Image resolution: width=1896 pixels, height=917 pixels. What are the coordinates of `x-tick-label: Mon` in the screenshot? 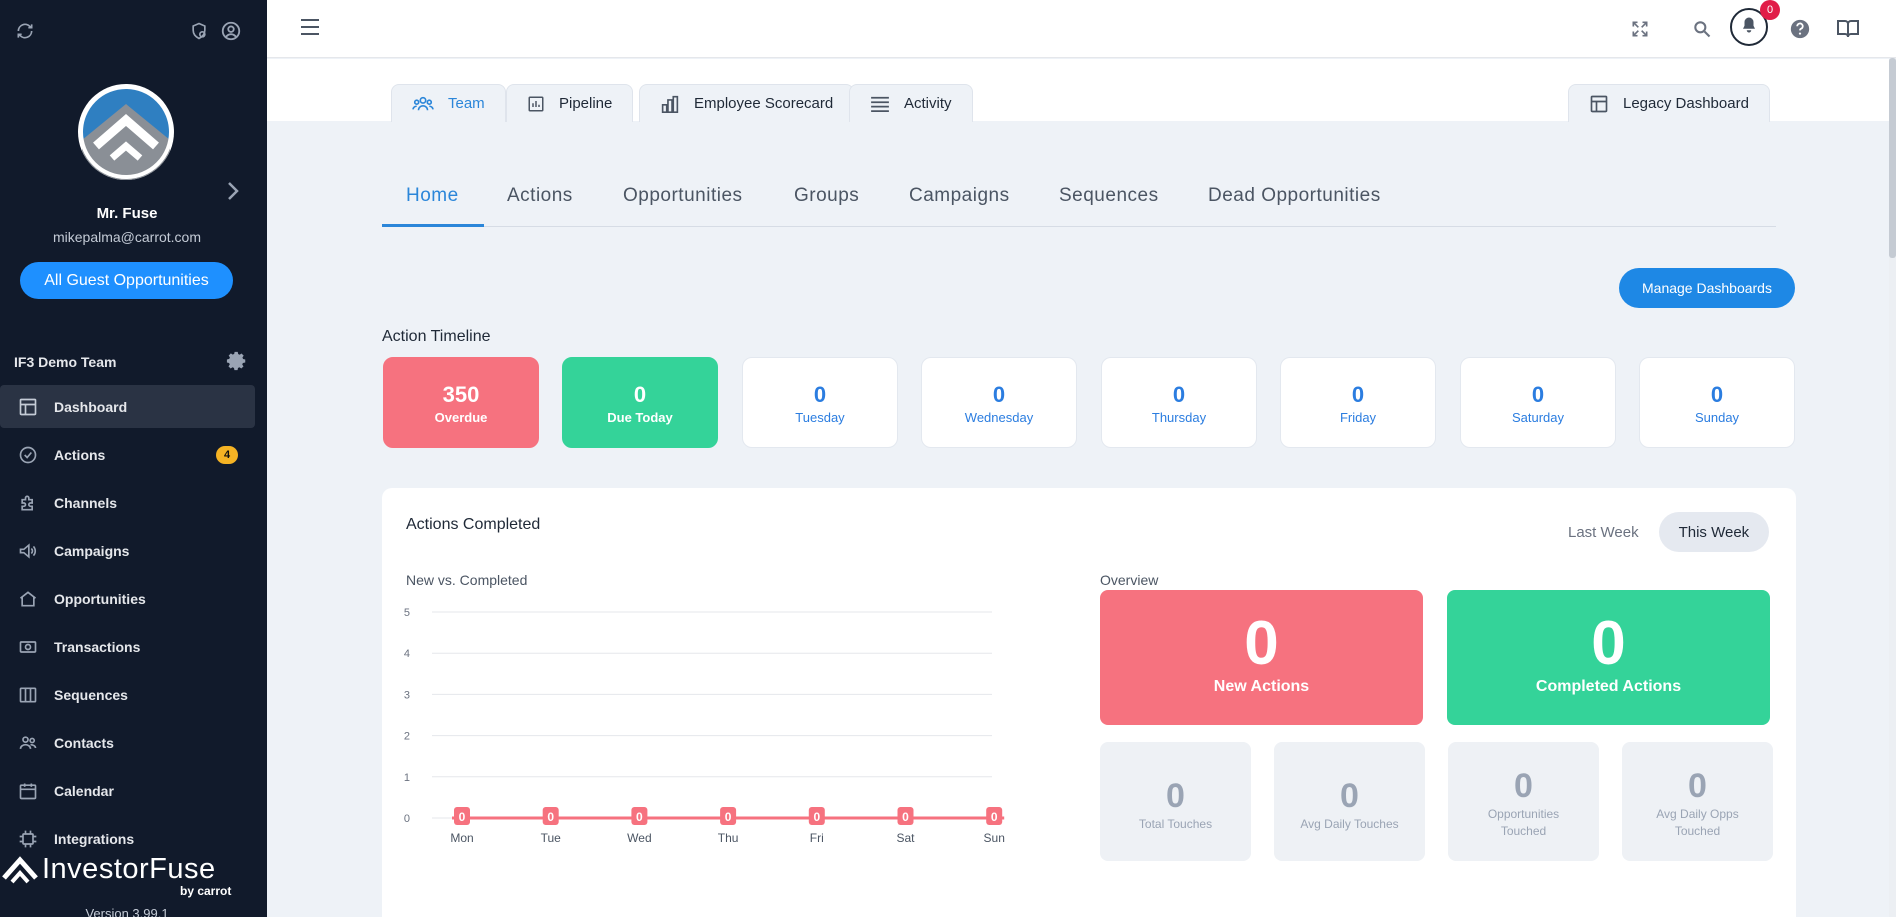 It's located at (461, 838).